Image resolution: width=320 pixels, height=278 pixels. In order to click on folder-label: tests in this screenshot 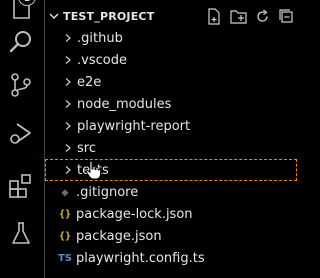, I will do `click(93, 170)`.